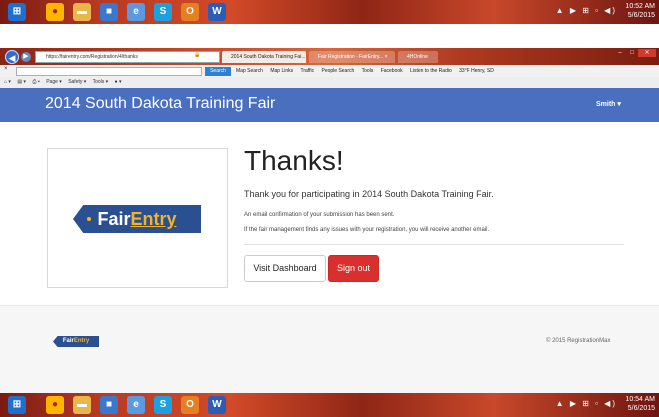  What do you see at coordinates (329, 105) in the screenshot?
I see `app-header: 2014 South Dakota Training Fair Smith ▾` at bounding box center [329, 105].